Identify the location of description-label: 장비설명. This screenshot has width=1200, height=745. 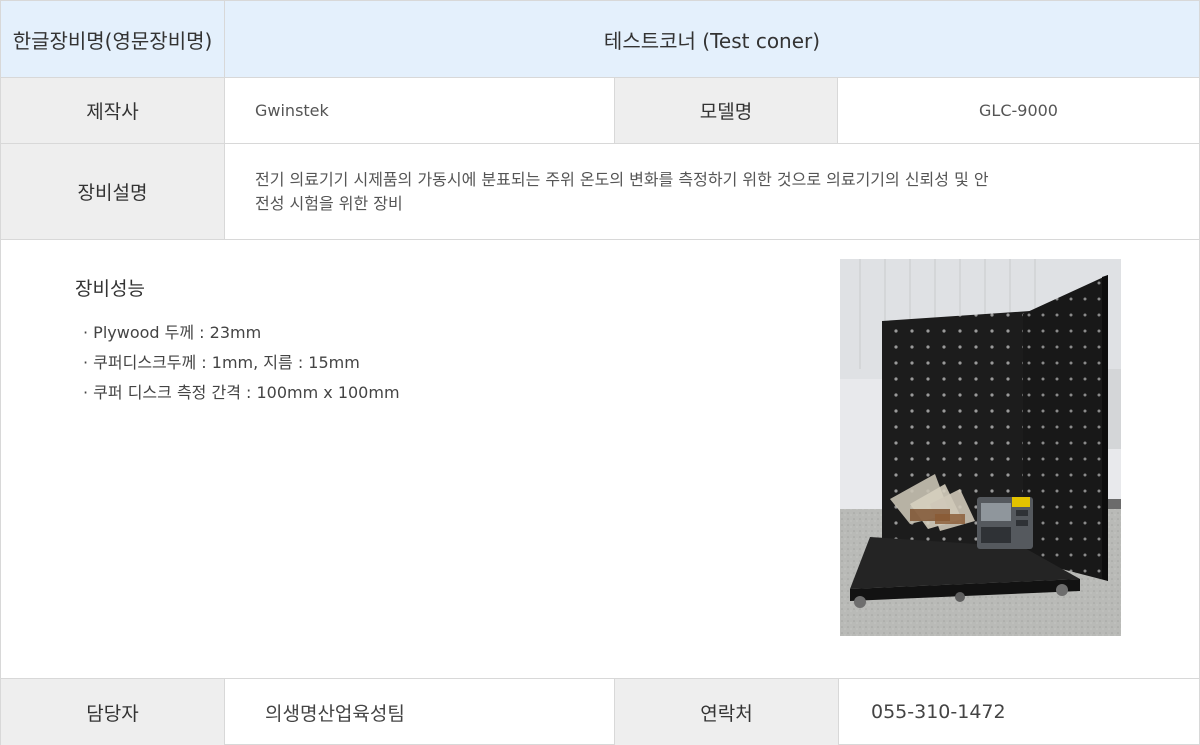
(113, 191).